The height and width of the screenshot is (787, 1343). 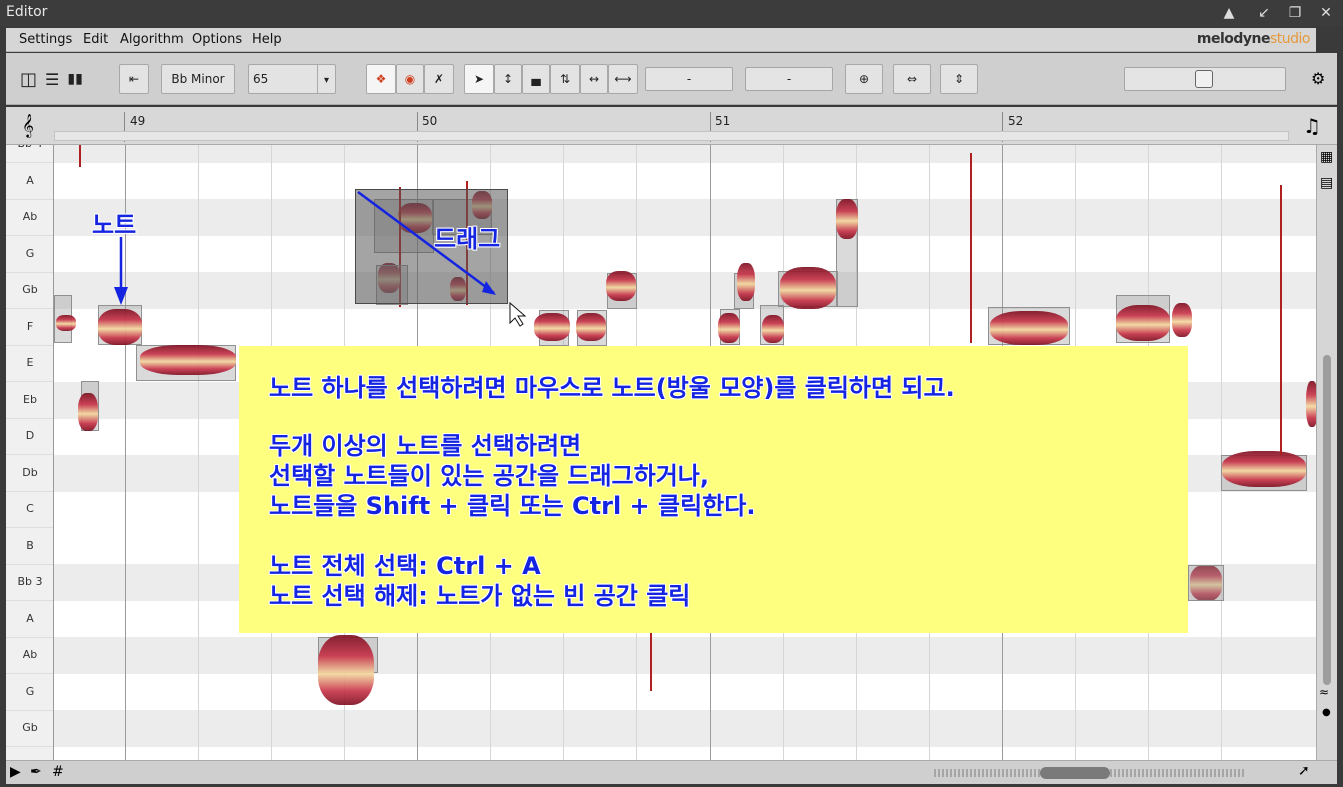 I want to click on snap-icon: ⇤, so click(x=134, y=79).